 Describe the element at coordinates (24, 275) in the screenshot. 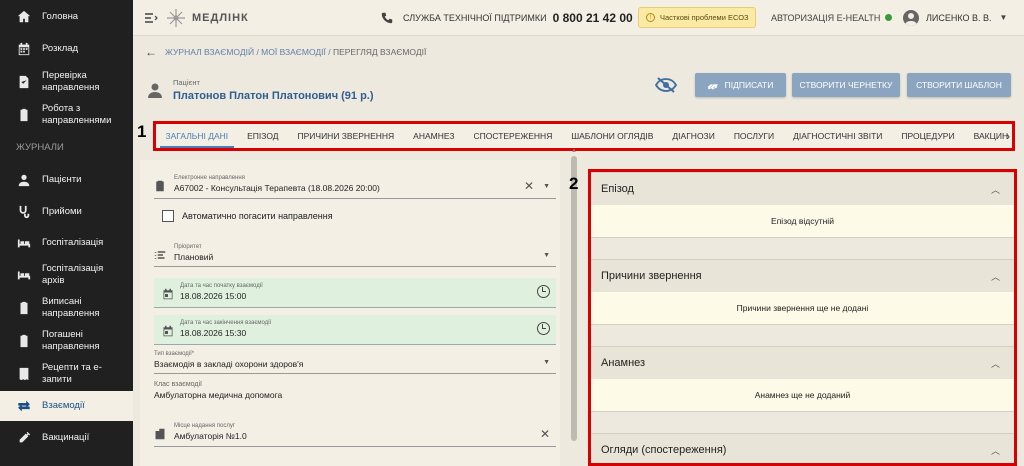

I see `bed-archive-icon` at that location.